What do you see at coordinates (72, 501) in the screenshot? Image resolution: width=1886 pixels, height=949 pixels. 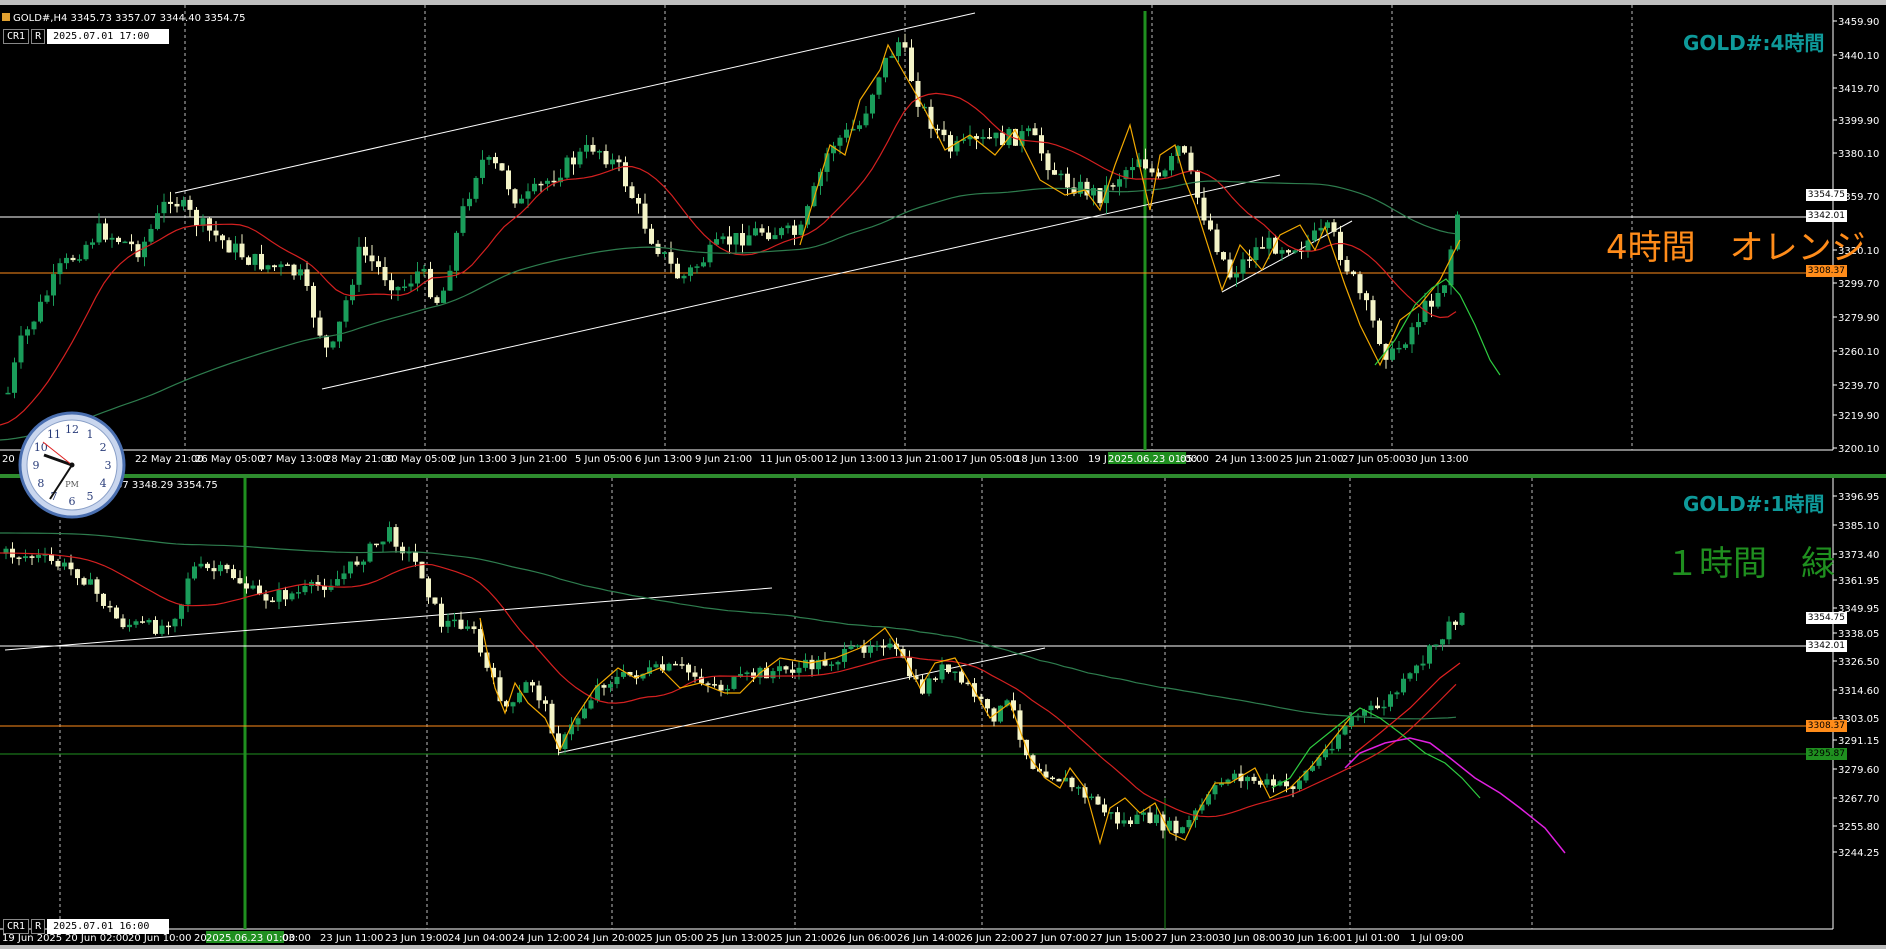 I see `clock-number-6: 6` at bounding box center [72, 501].